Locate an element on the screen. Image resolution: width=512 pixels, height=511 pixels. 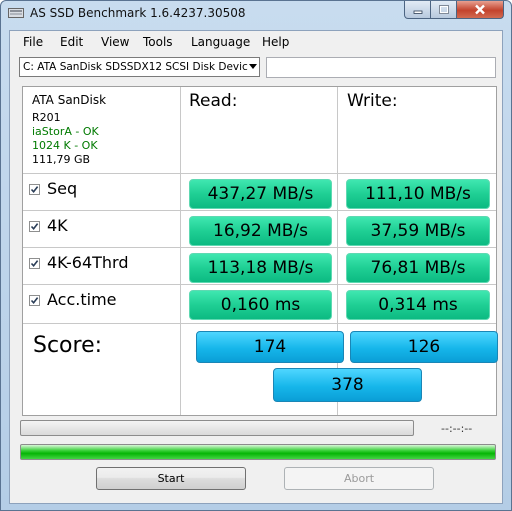
minimize-icon is located at coordinates (417, 12).